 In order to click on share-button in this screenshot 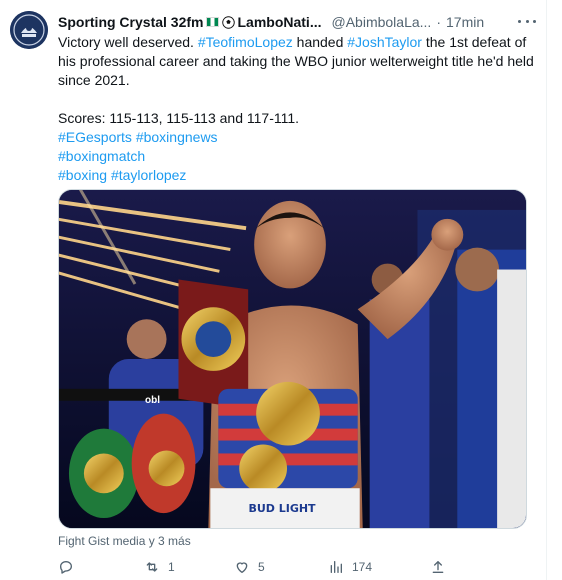, I will do `click(438, 567)`.